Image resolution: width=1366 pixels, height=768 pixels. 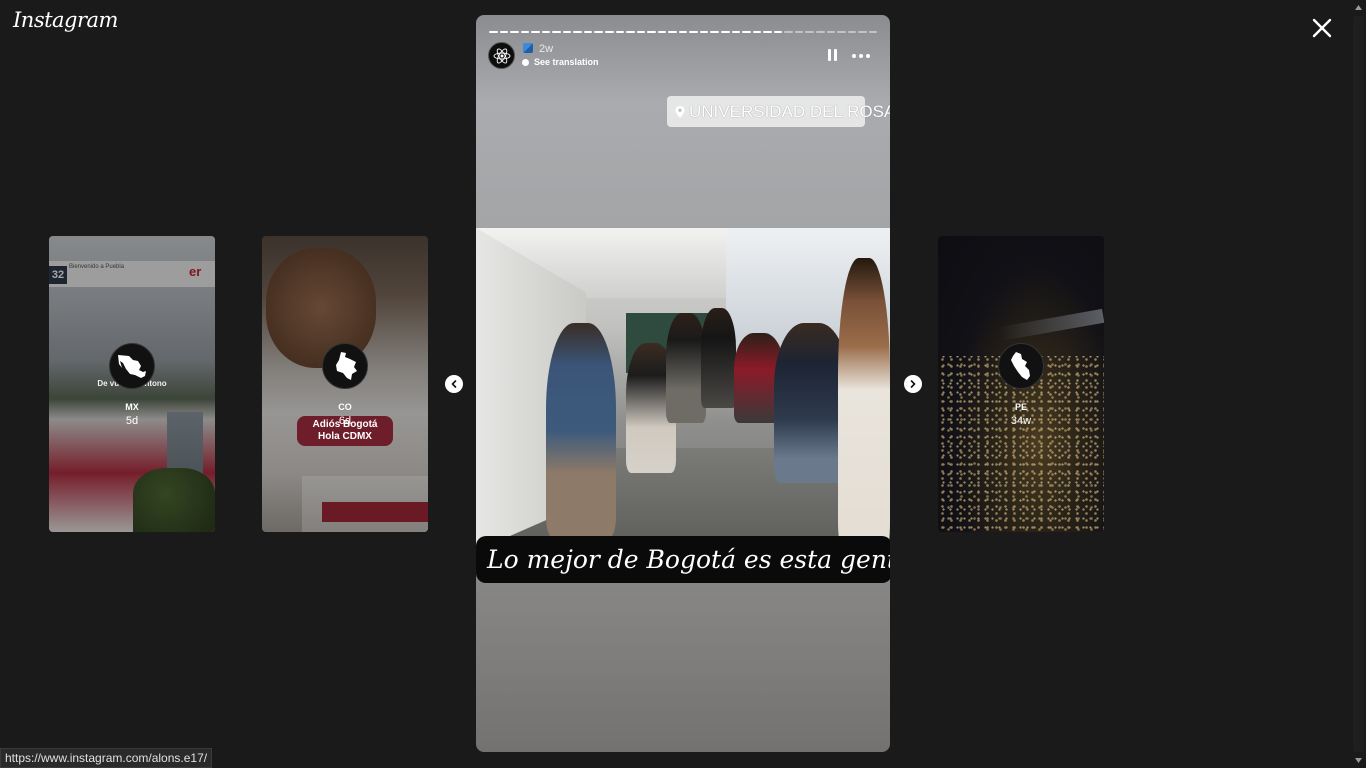 What do you see at coordinates (683, 559) in the screenshot?
I see `story-caption: Lo mejor de Bogotá es esta gente` at bounding box center [683, 559].